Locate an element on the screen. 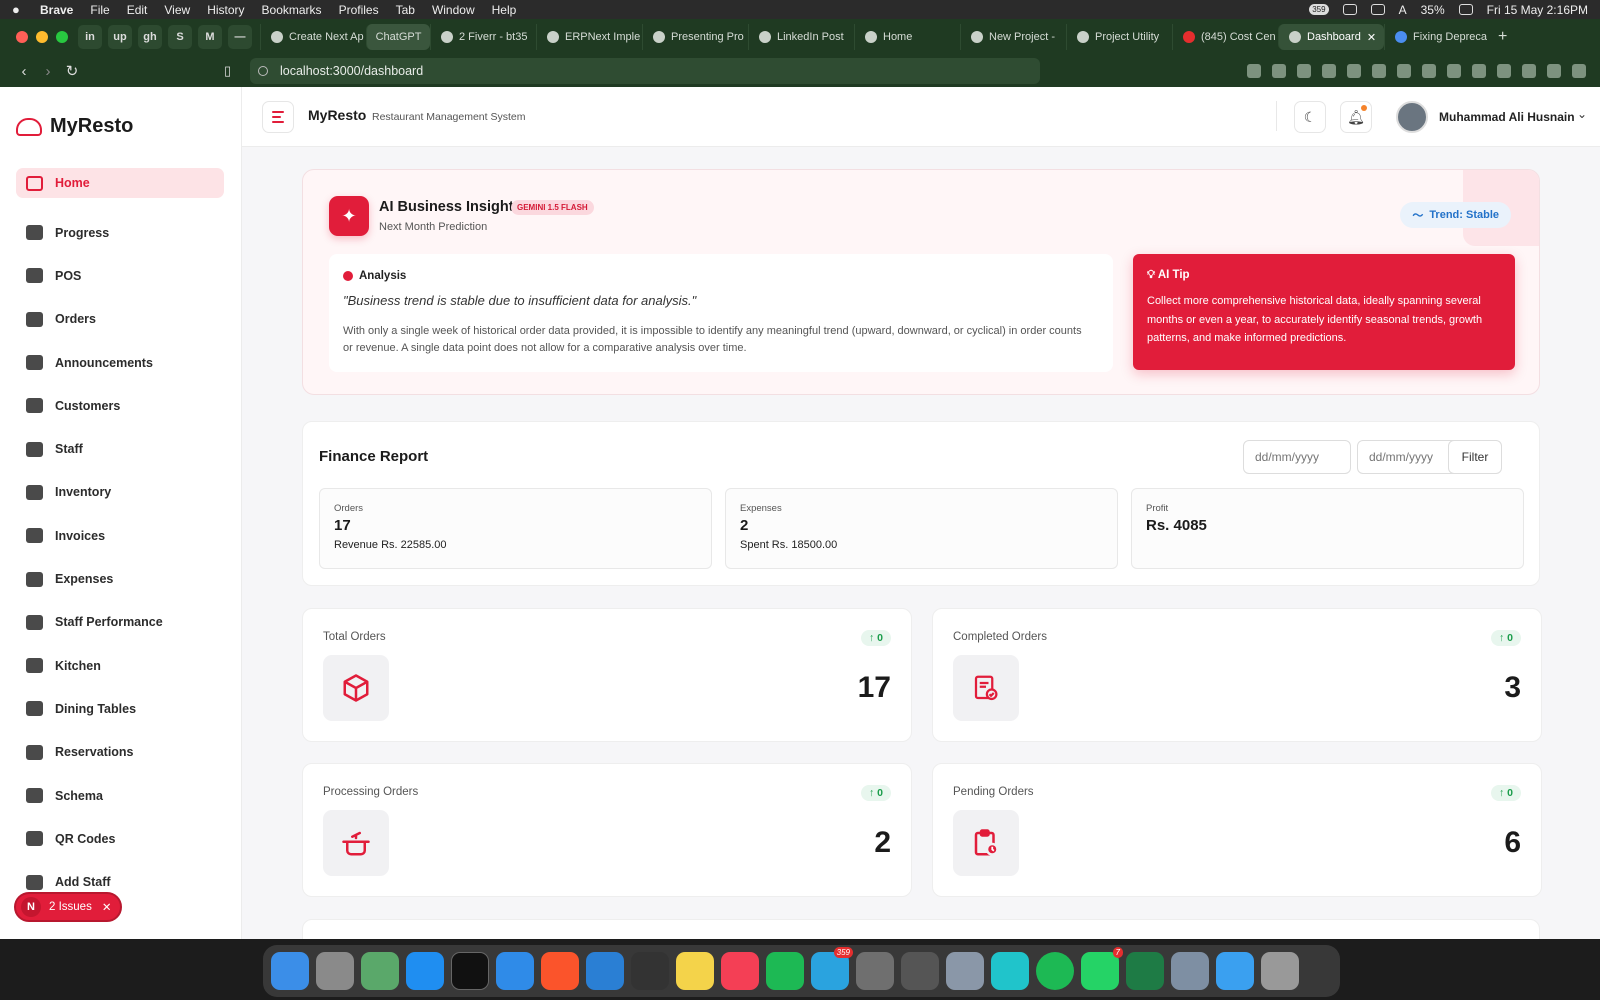 The width and height of the screenshot is (1600, 1000). tab-chatgpt: ChatGPT is located at coordinates (398, 37).